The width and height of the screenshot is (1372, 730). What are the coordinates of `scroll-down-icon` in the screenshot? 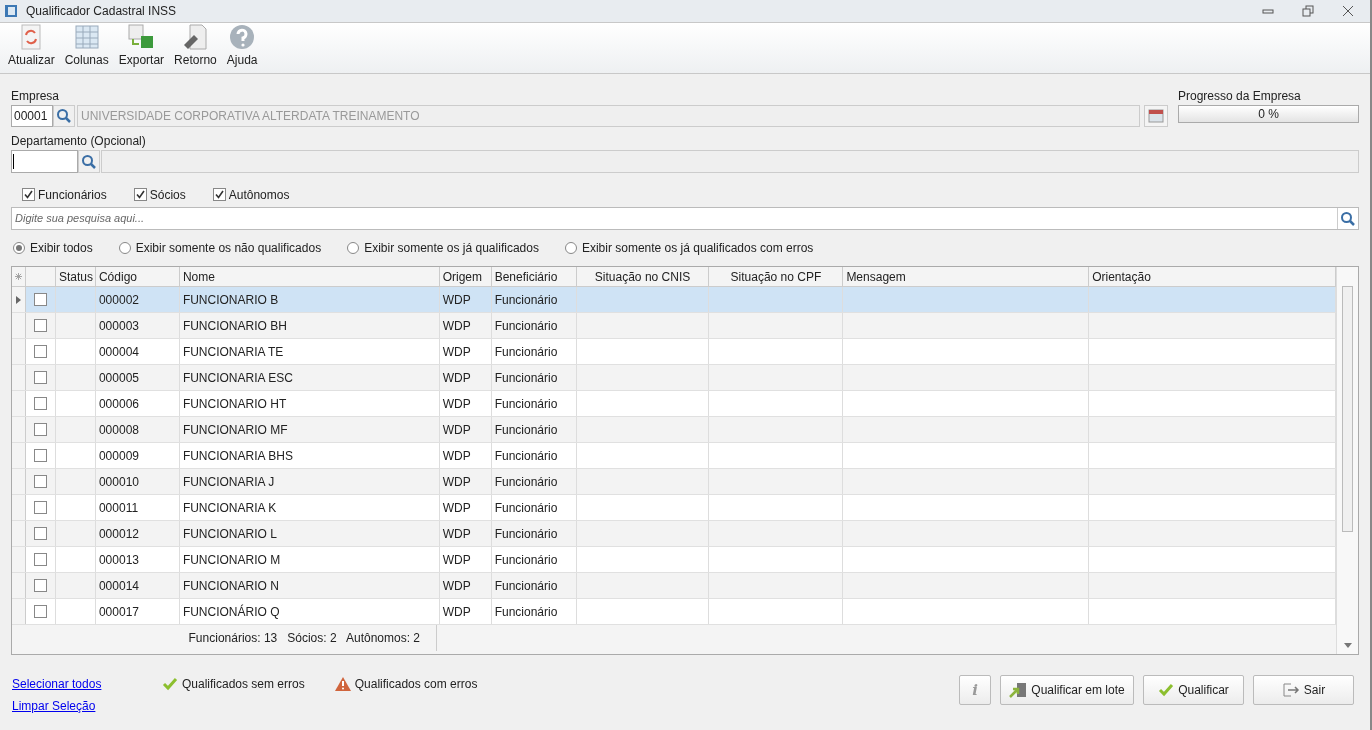 It's located at (1347, 646).